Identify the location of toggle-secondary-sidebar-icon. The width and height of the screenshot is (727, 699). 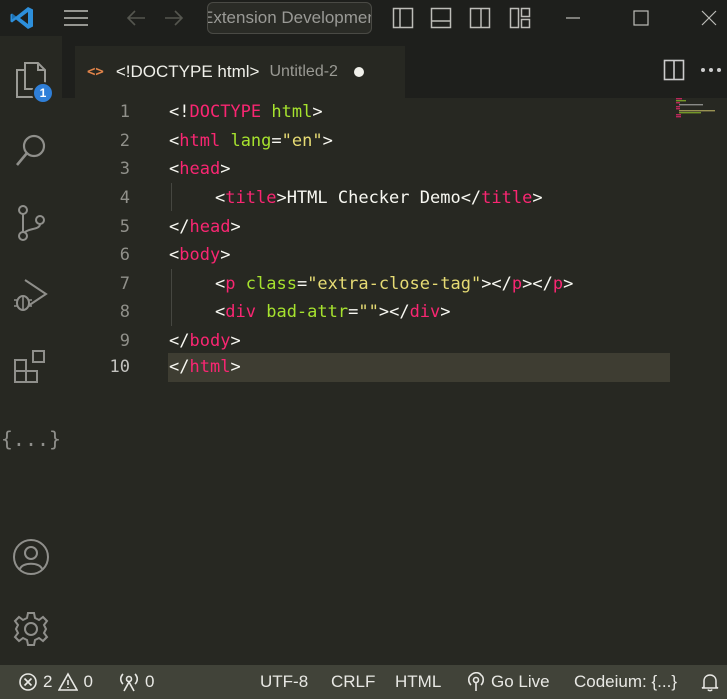
(480, 18).